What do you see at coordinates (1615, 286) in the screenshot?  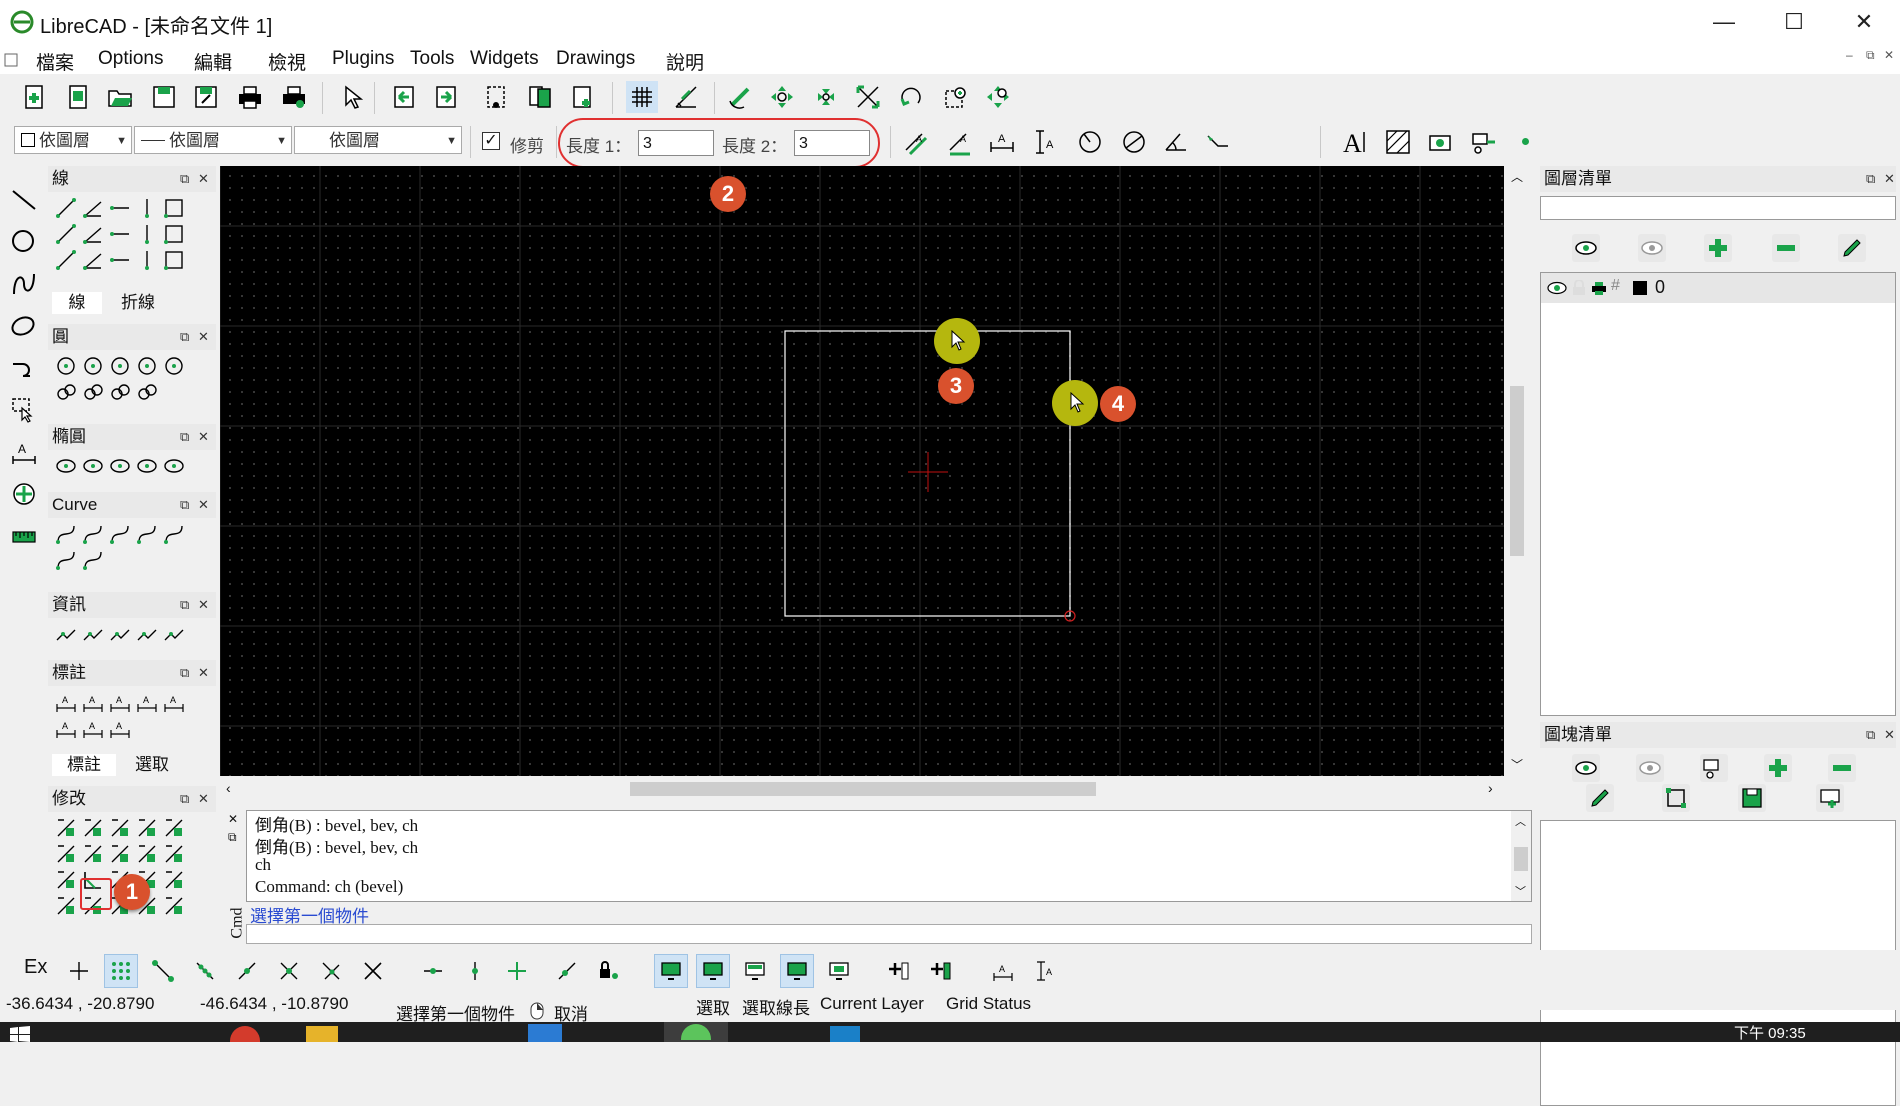 I see `construction-icon: #` at bounding box center [1615, 286].